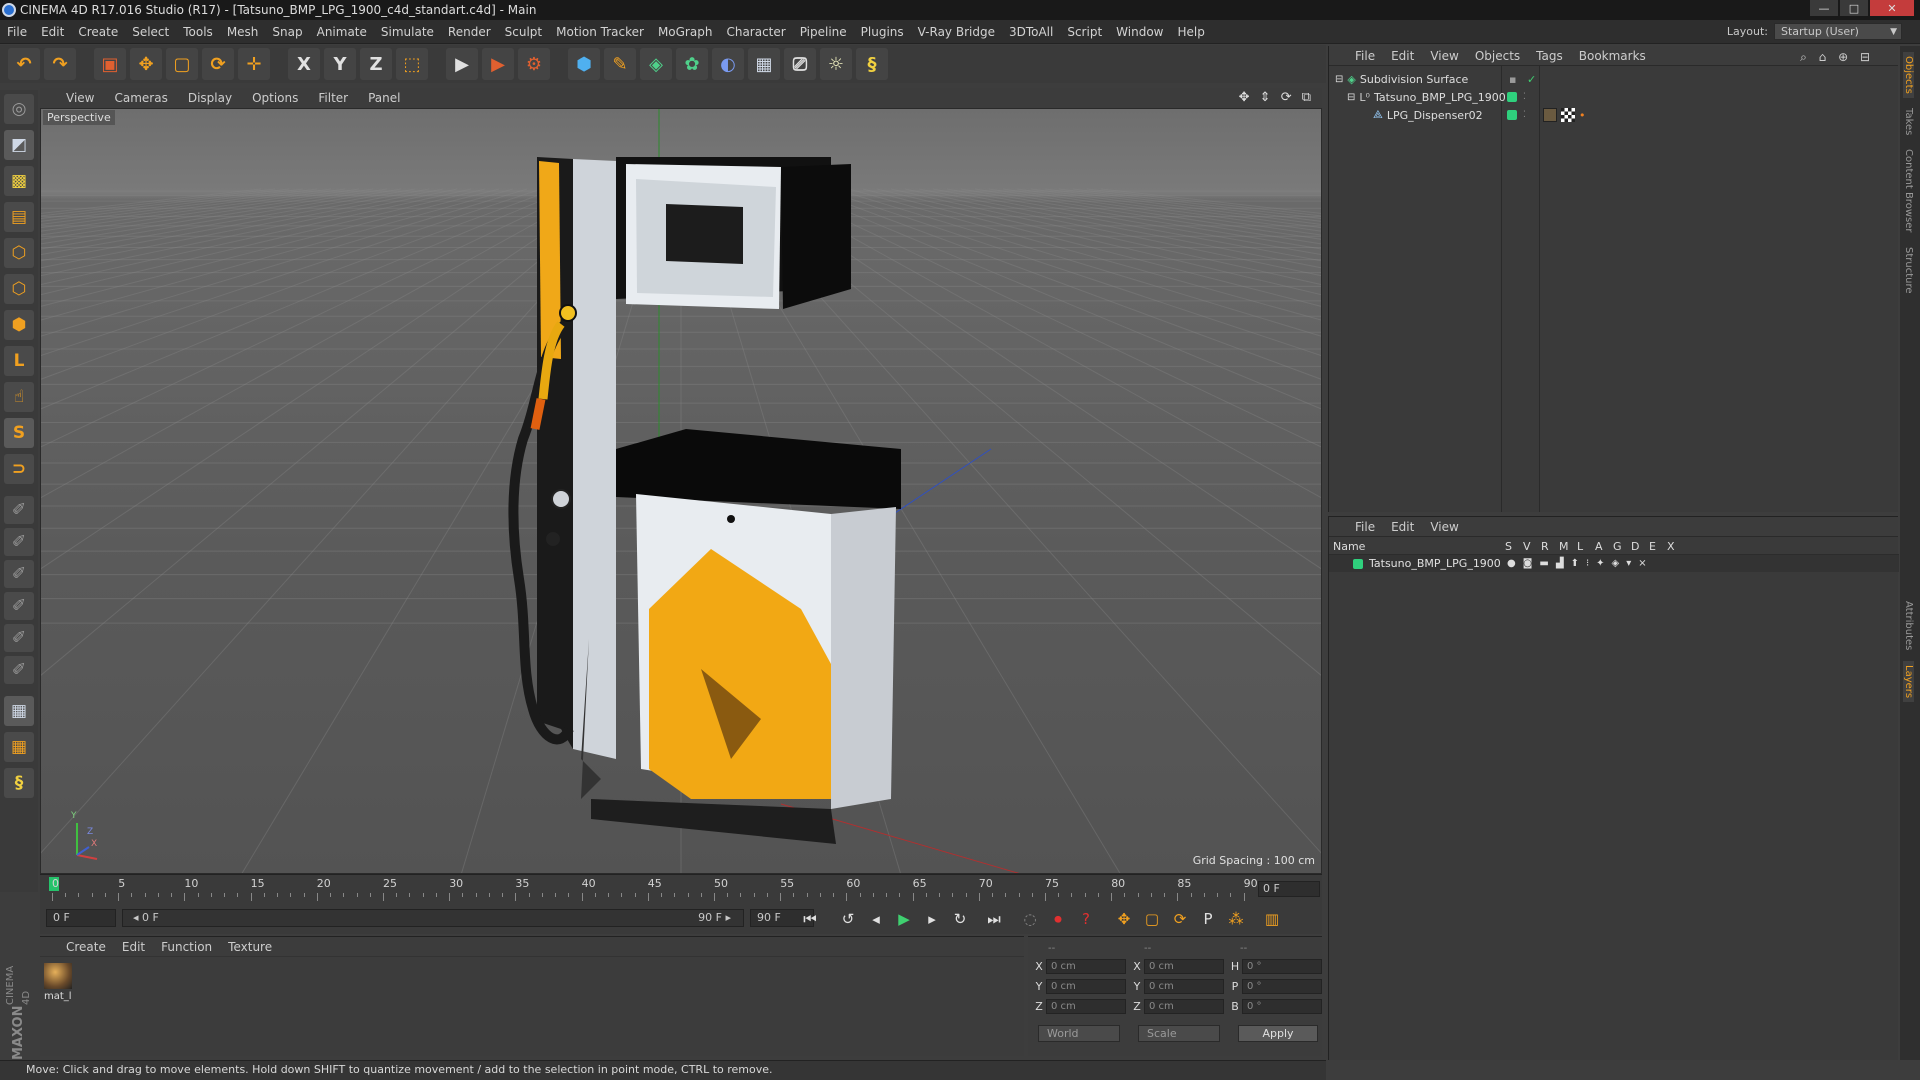 The image size is (1920, 1080). Describe the element at coordinates (1599, 546) in the screenshot. I see `layer-column-header: A` at that location.